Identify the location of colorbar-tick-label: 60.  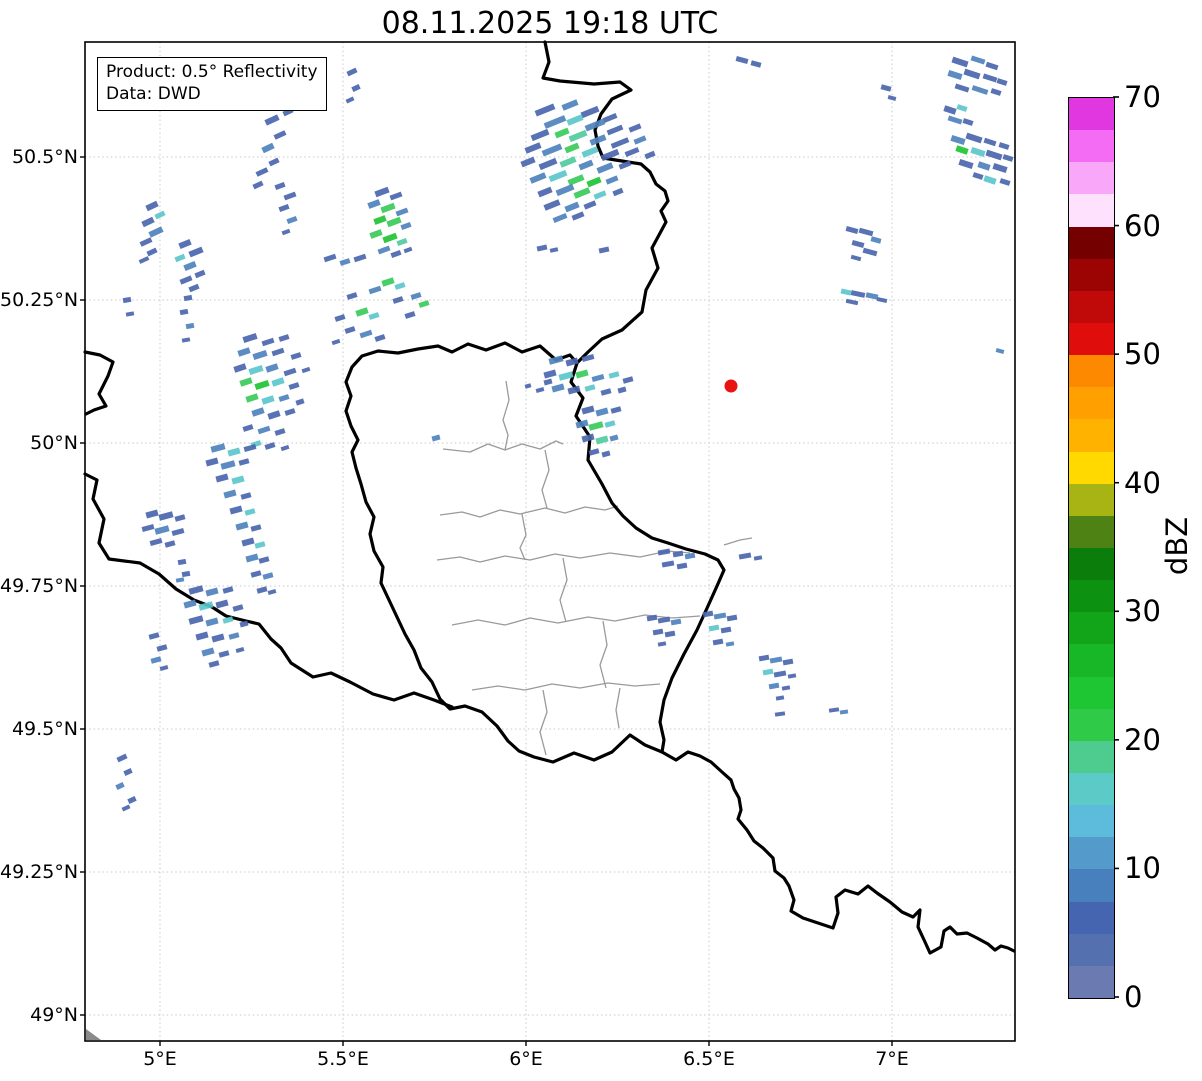
(1142, 225).